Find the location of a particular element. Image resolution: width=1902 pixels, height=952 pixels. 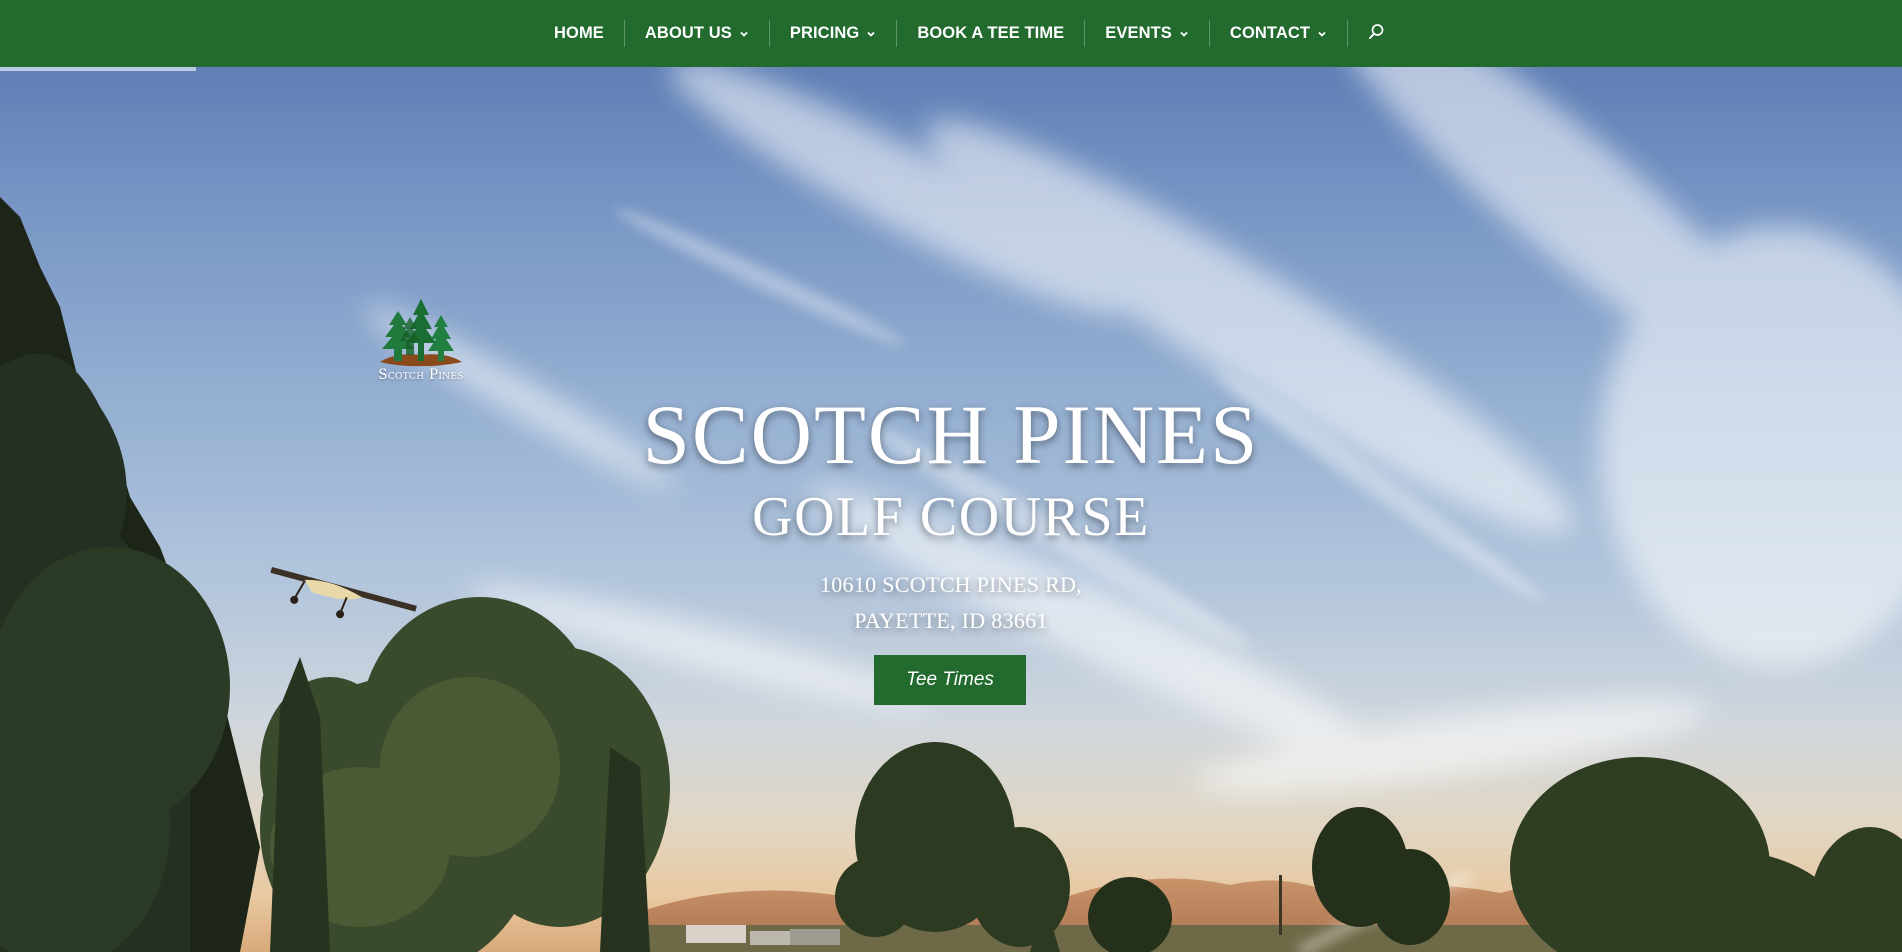

hero-address: 10610 SCOTCH PINES RD, PAYETTE, ID 83661 is located at coordinates (951, 603).